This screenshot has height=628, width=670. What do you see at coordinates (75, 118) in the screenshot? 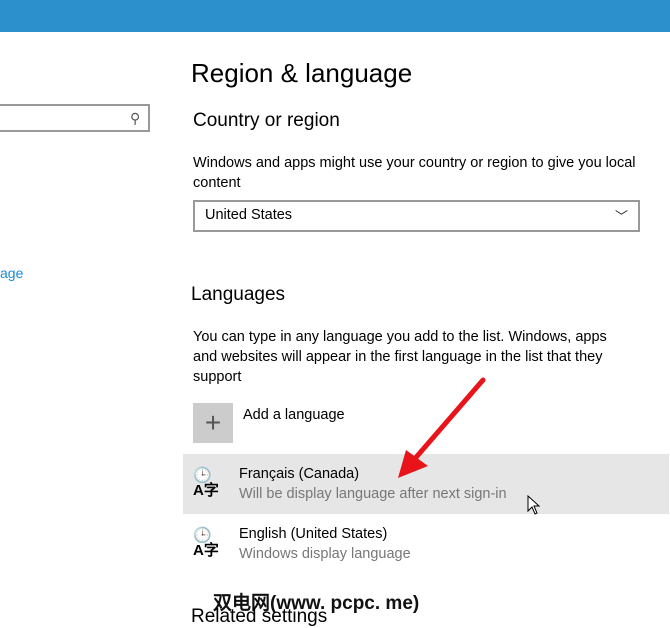
I see `search-input` at bounding box center [75, 118].